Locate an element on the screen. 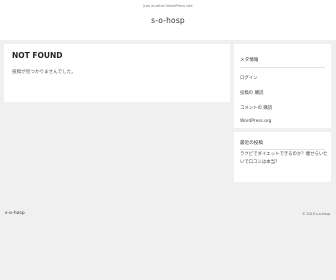  site-header: Just another WordPress site s-o-hosp is located at coordinates (168, 20).